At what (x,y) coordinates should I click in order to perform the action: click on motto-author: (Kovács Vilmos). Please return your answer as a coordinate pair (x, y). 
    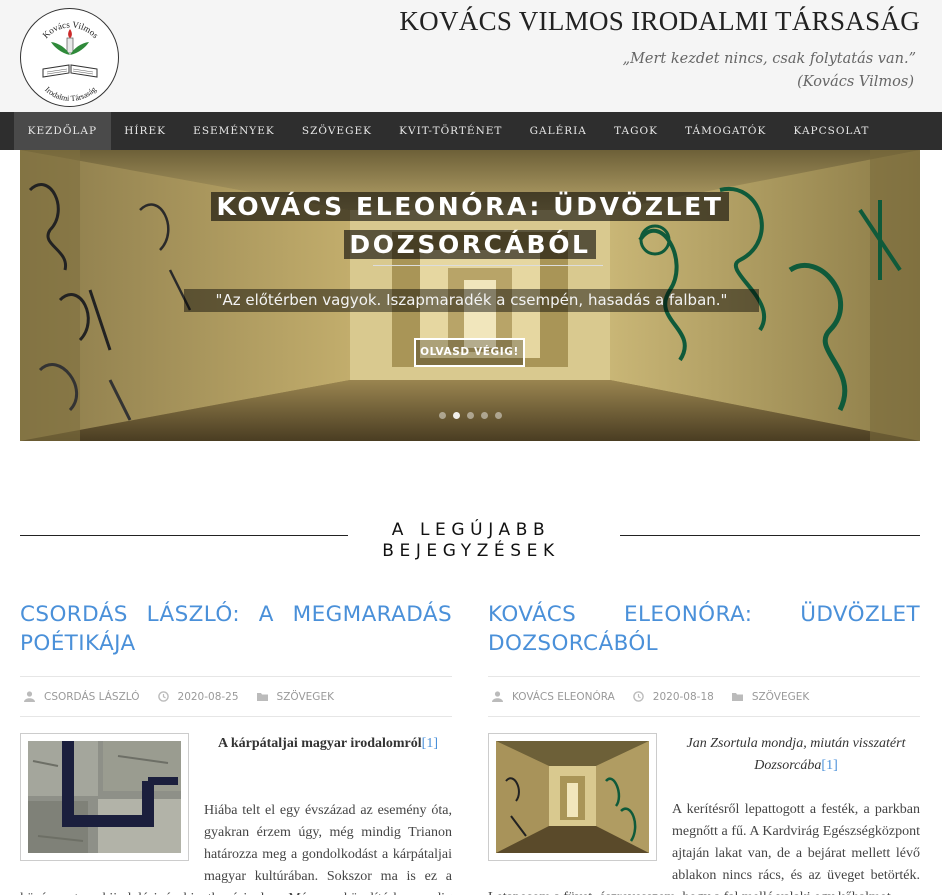
    Looking at the image, I should click on (855, 82).